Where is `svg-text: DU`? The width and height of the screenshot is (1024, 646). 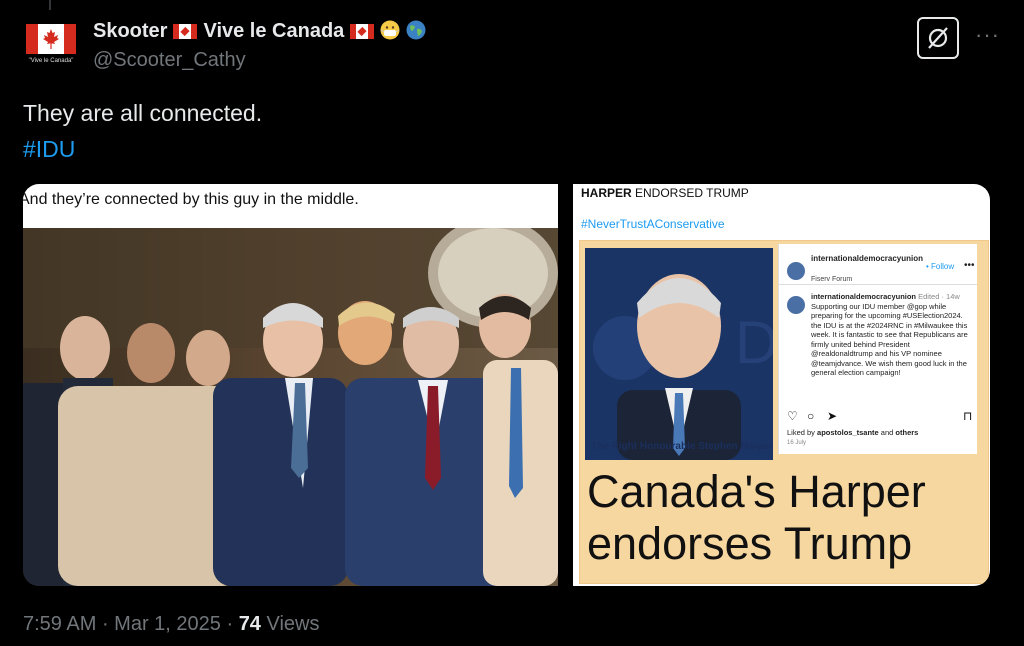 svg-text: DU is located at coordinates (754, 342).